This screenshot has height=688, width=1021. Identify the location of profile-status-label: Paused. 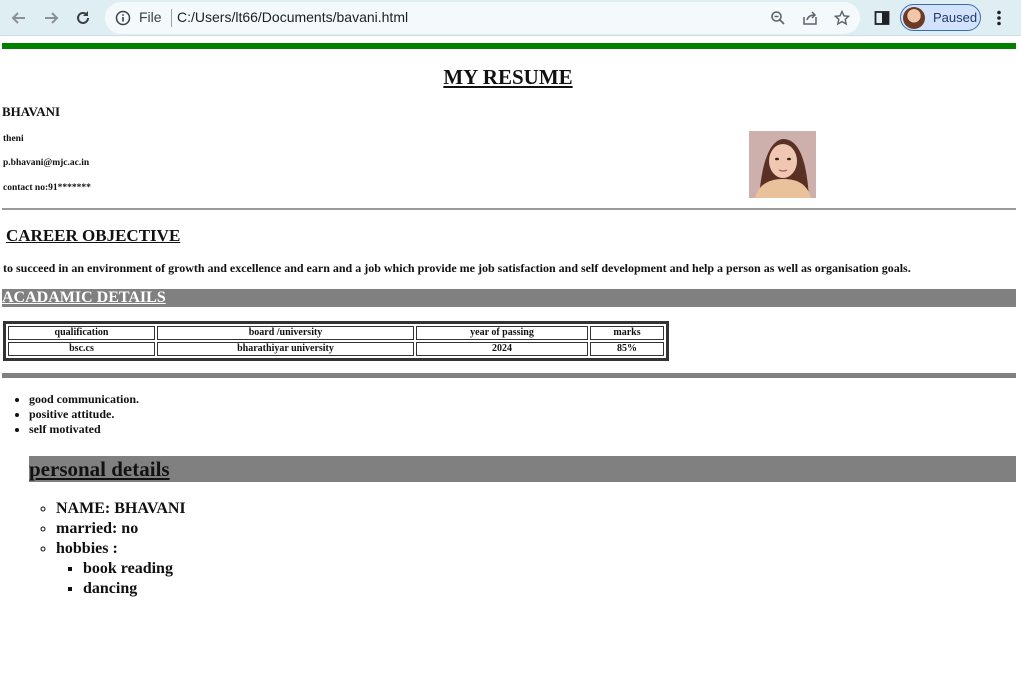
(955, 17).